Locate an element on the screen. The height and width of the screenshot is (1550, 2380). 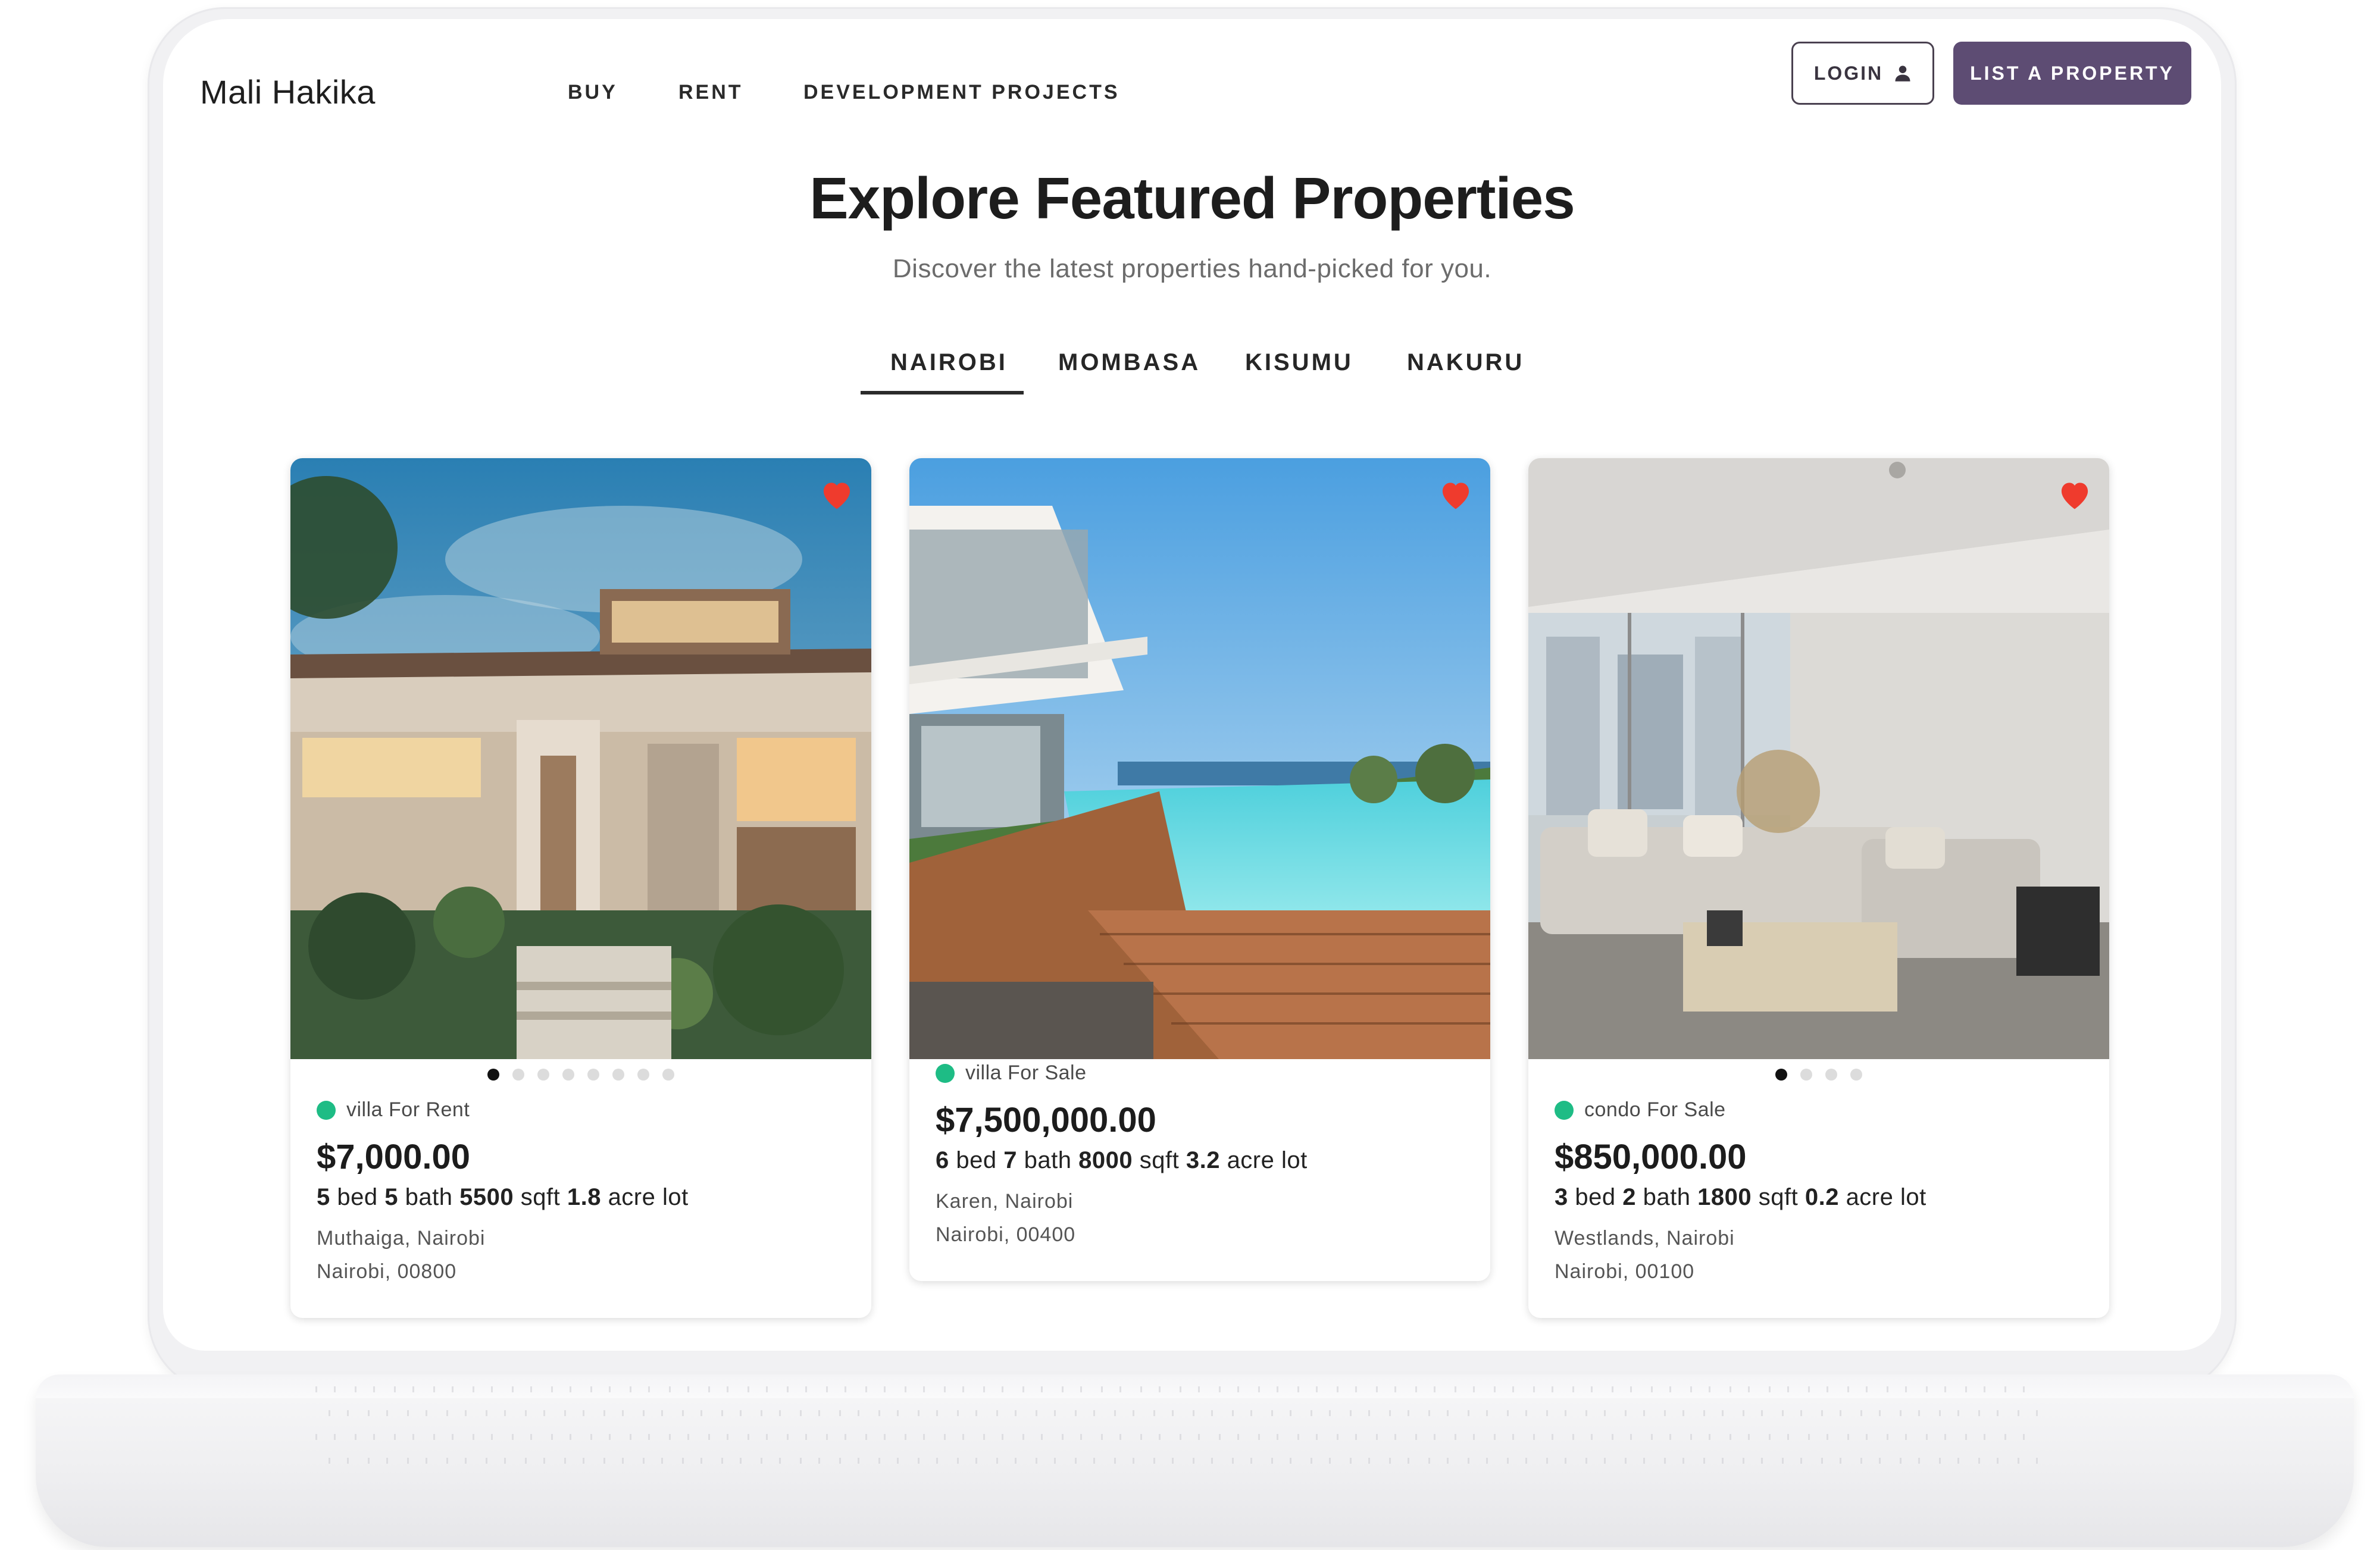
sqft-label: sqft is located at coordinates (540, 1197).